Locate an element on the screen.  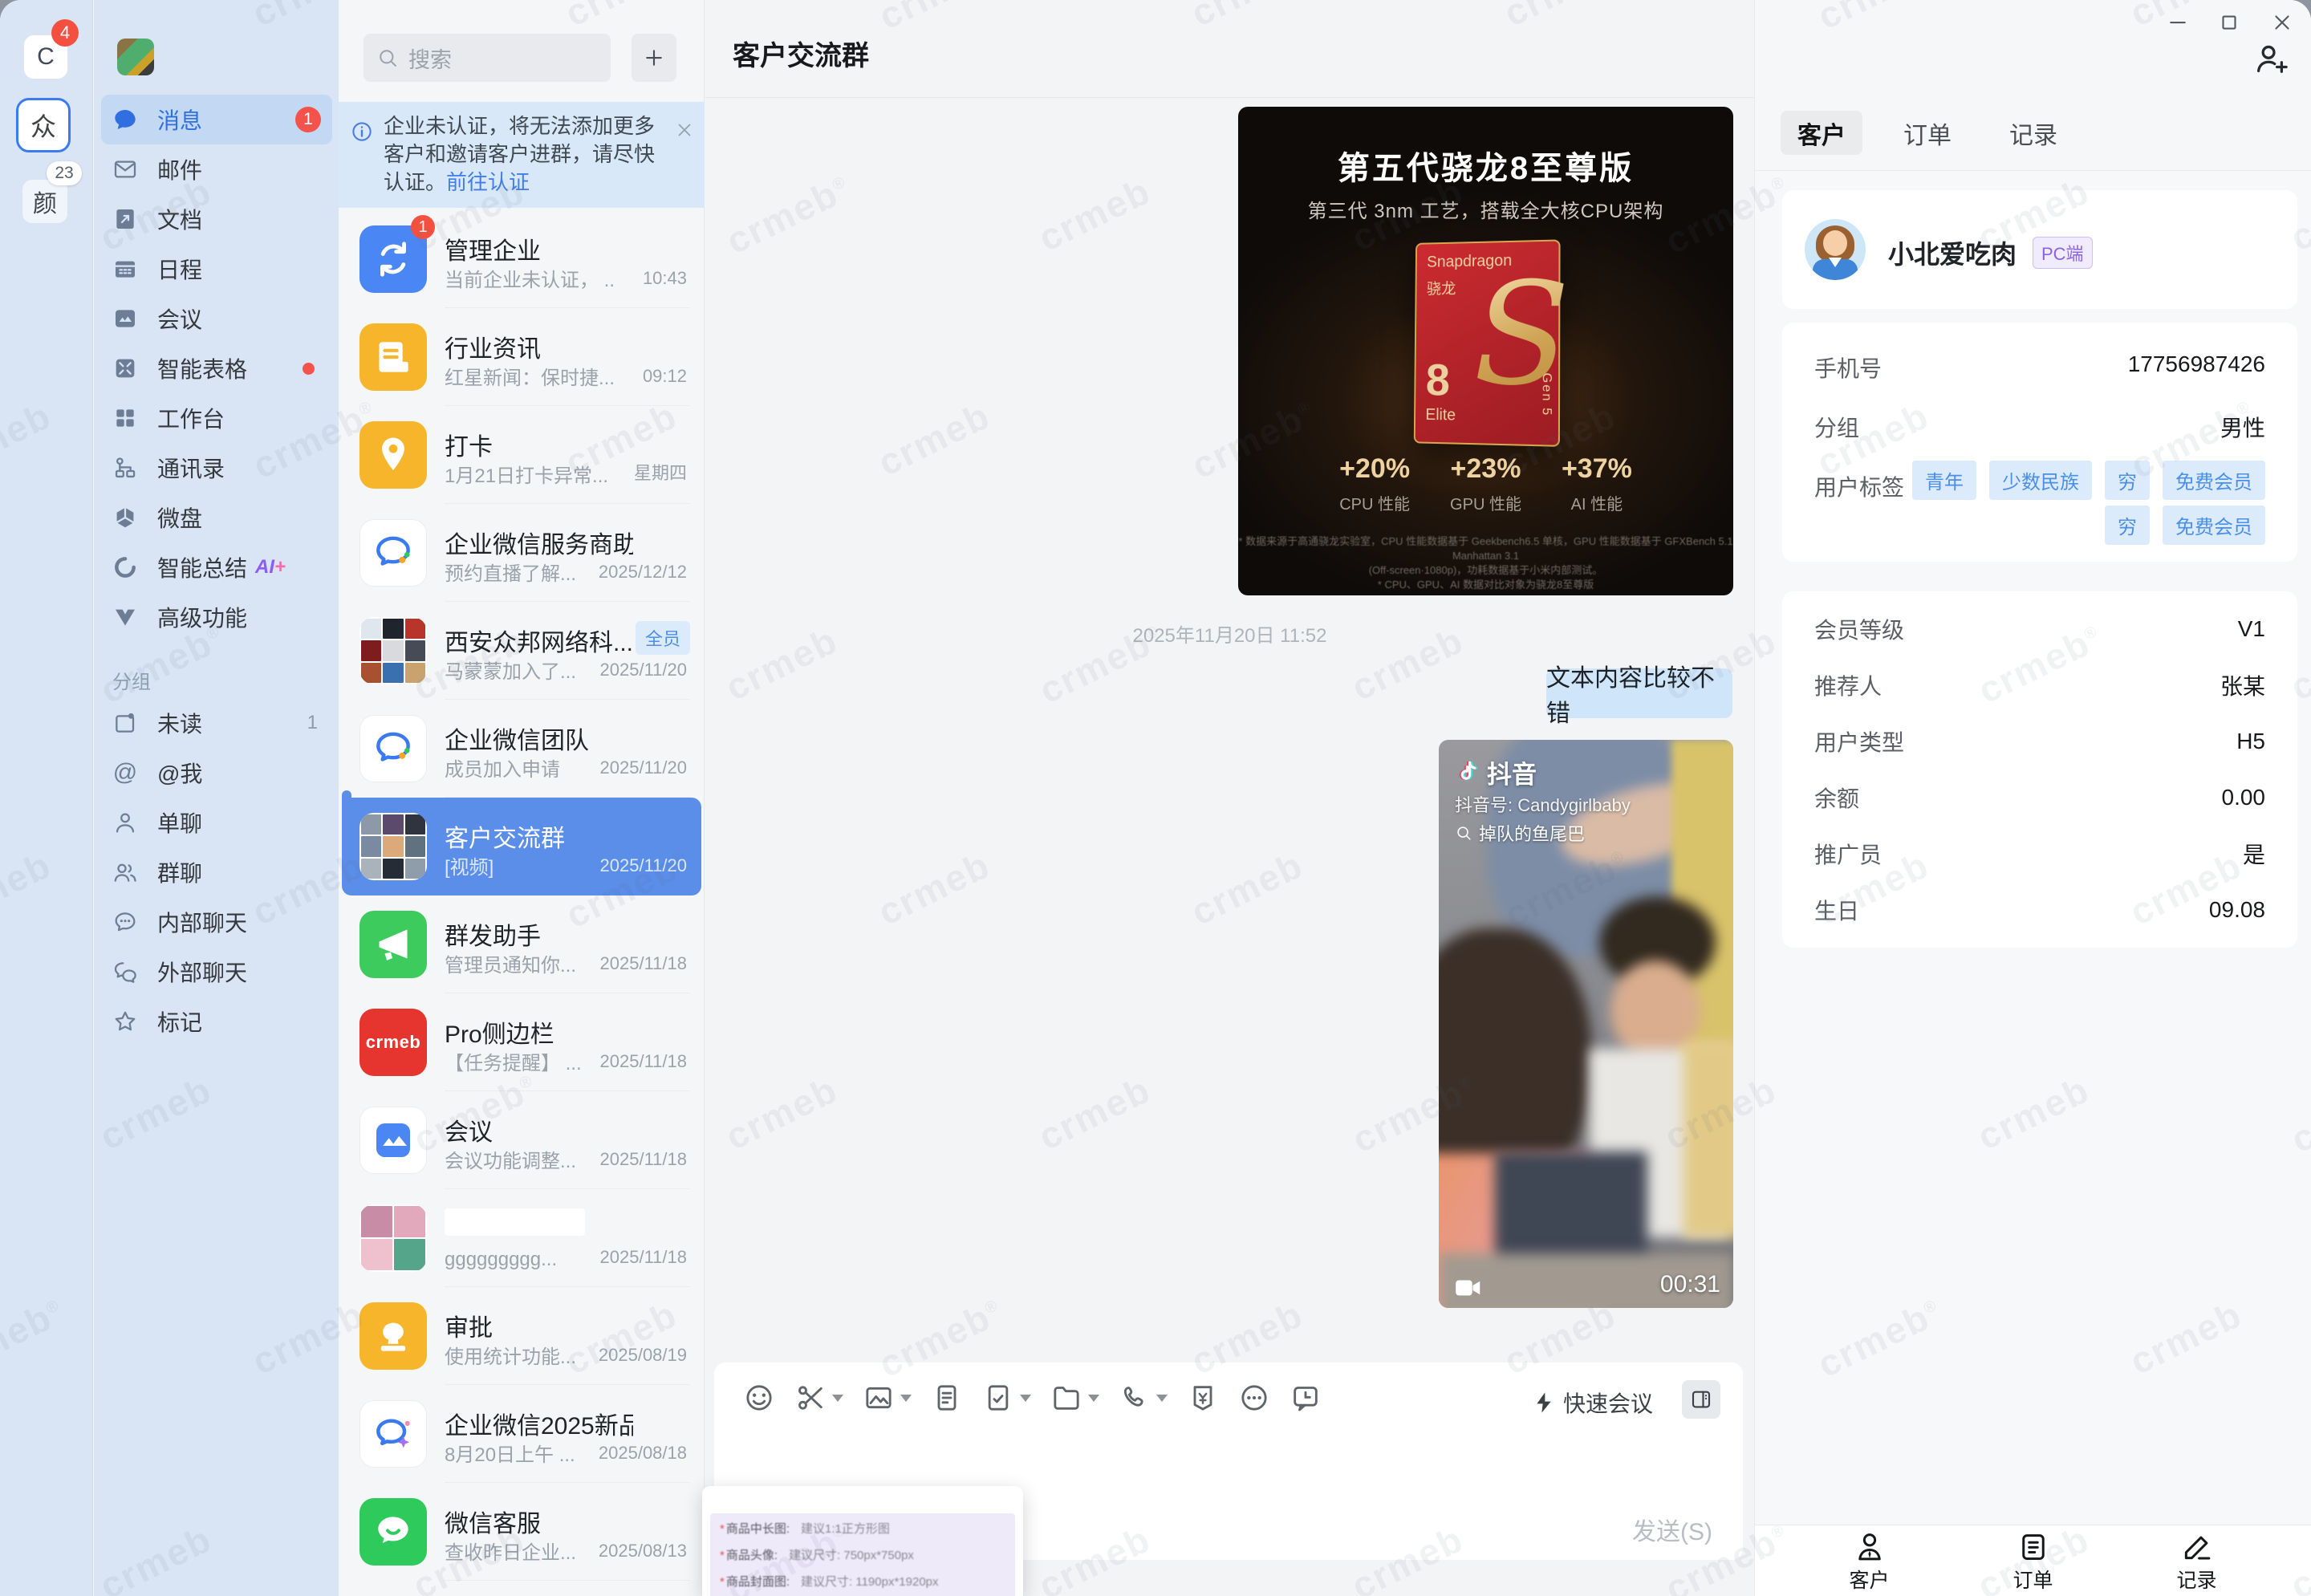
sidebar-item-2: 文档 is located at coordinates (216, 219).